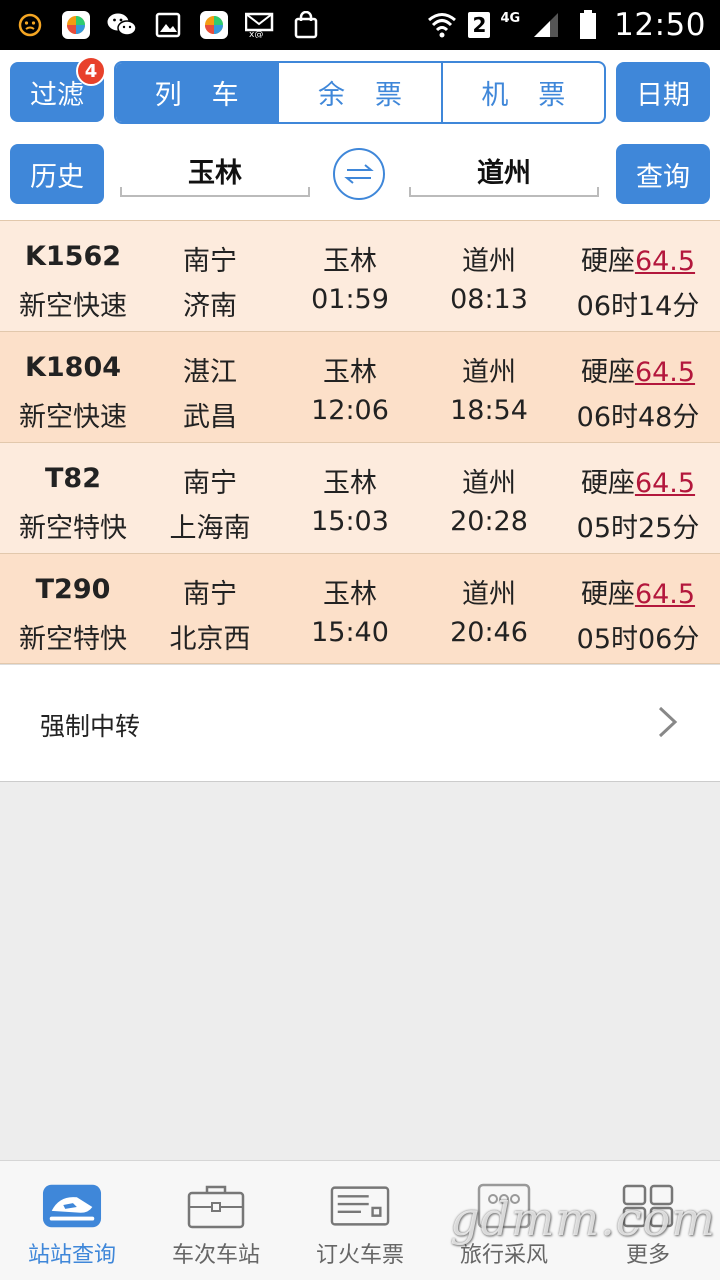  Describe the element at coordinates (210, 306) in the screenshot. I see `terminal-station: 济南` at that location.